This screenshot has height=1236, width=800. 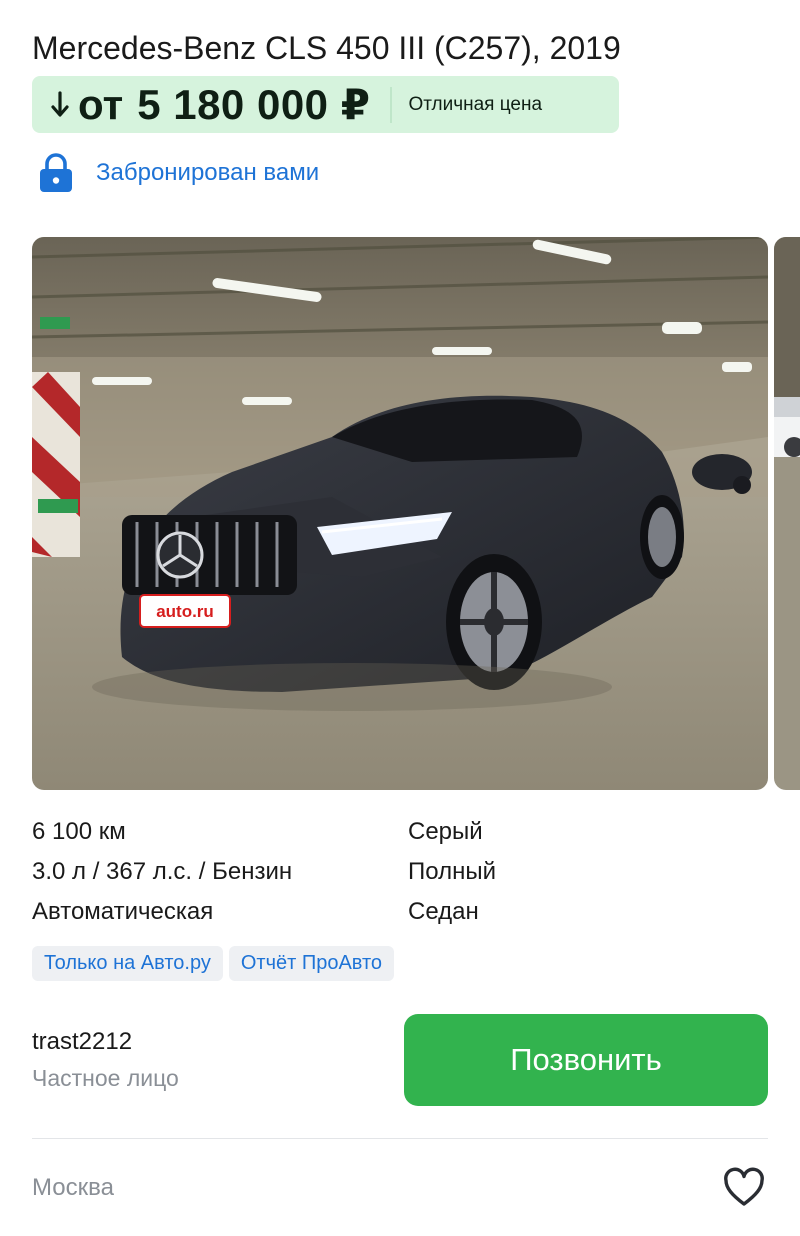 I want to click on booking-status: Забронирован вами, so click(x=178, y=173).